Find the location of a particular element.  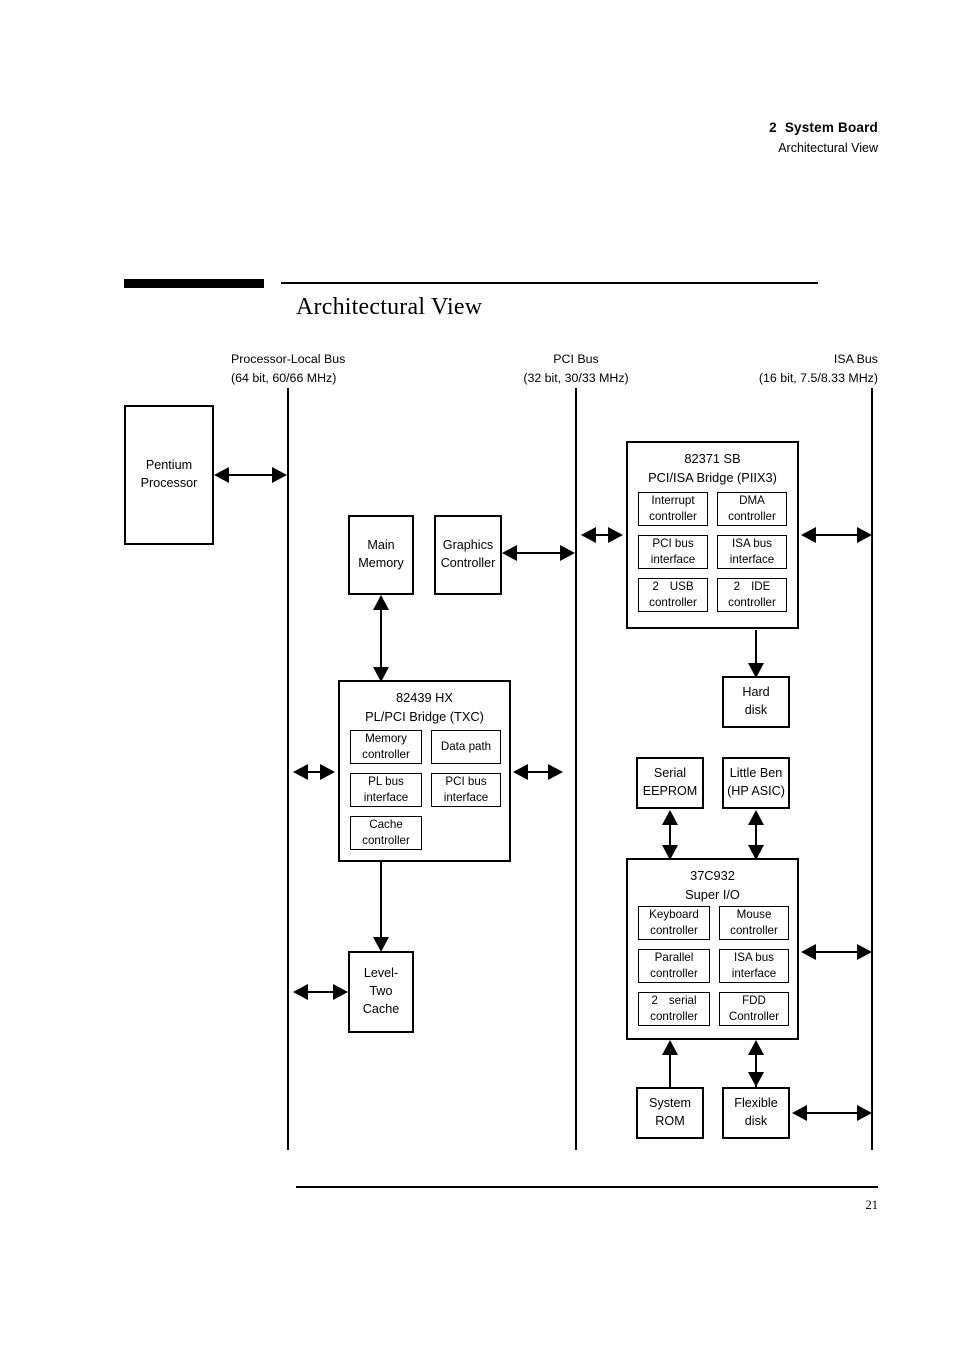

block-system-rom: System ROM is located at coordinates (670, 1113).